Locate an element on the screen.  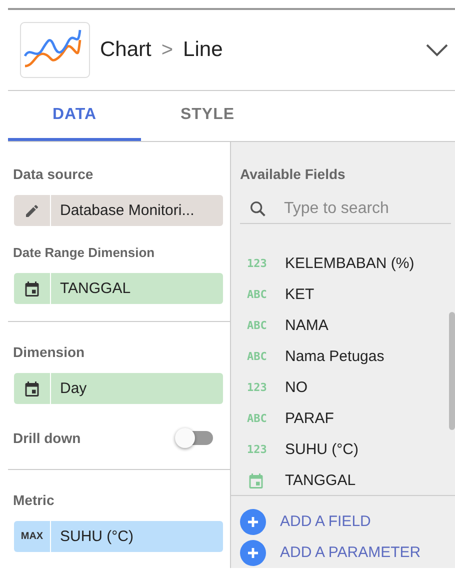
dimension-chip: Day is located at coordinates (118, 388).